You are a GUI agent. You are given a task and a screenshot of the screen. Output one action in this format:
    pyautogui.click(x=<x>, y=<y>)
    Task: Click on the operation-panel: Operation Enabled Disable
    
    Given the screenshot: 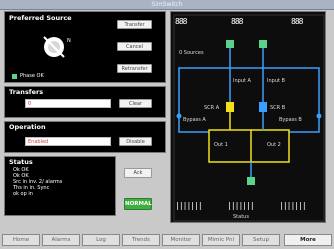 What is the action you would take?
    pyautogui.click(x=85, y=137)
    